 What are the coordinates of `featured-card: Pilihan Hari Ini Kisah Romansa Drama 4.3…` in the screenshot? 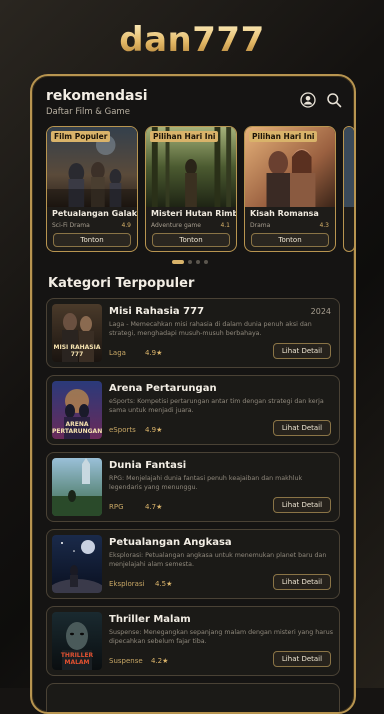 It's located at (290, 189).